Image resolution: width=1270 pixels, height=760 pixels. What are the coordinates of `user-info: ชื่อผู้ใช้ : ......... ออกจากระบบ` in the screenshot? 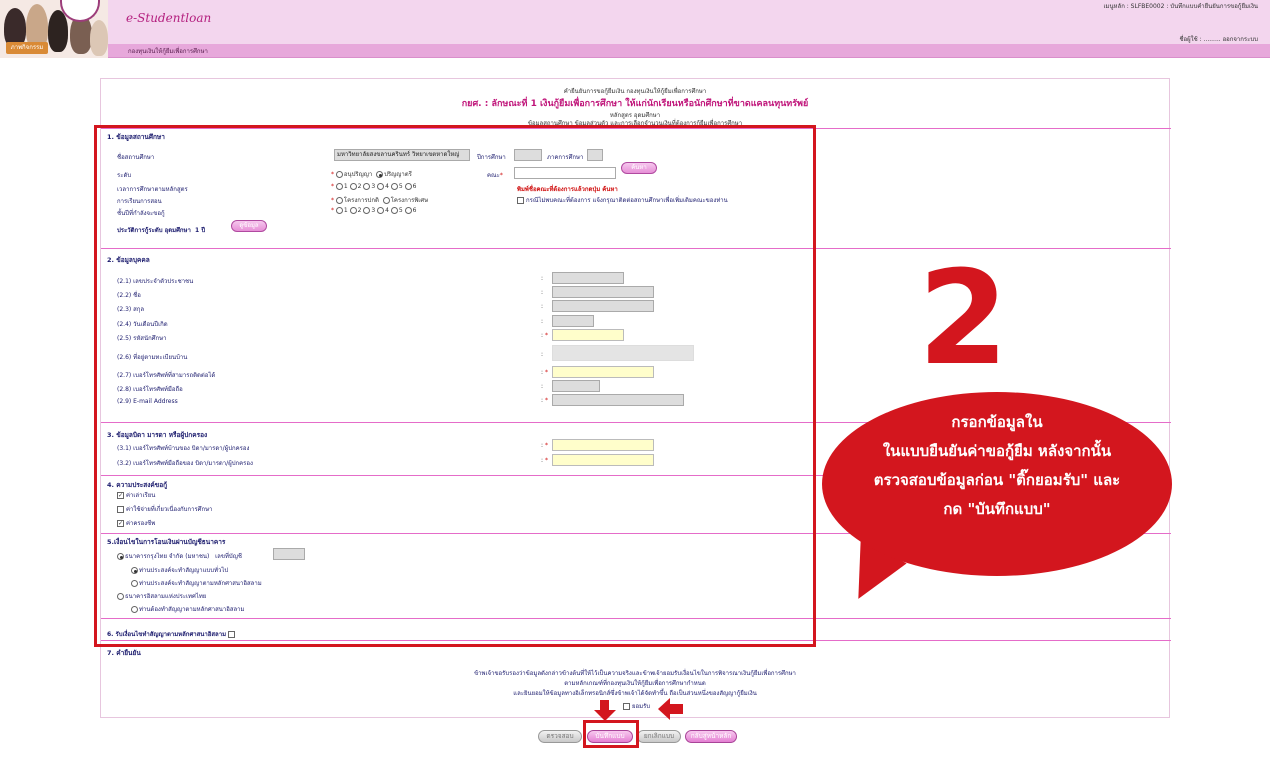 It's located at (1218, 39).